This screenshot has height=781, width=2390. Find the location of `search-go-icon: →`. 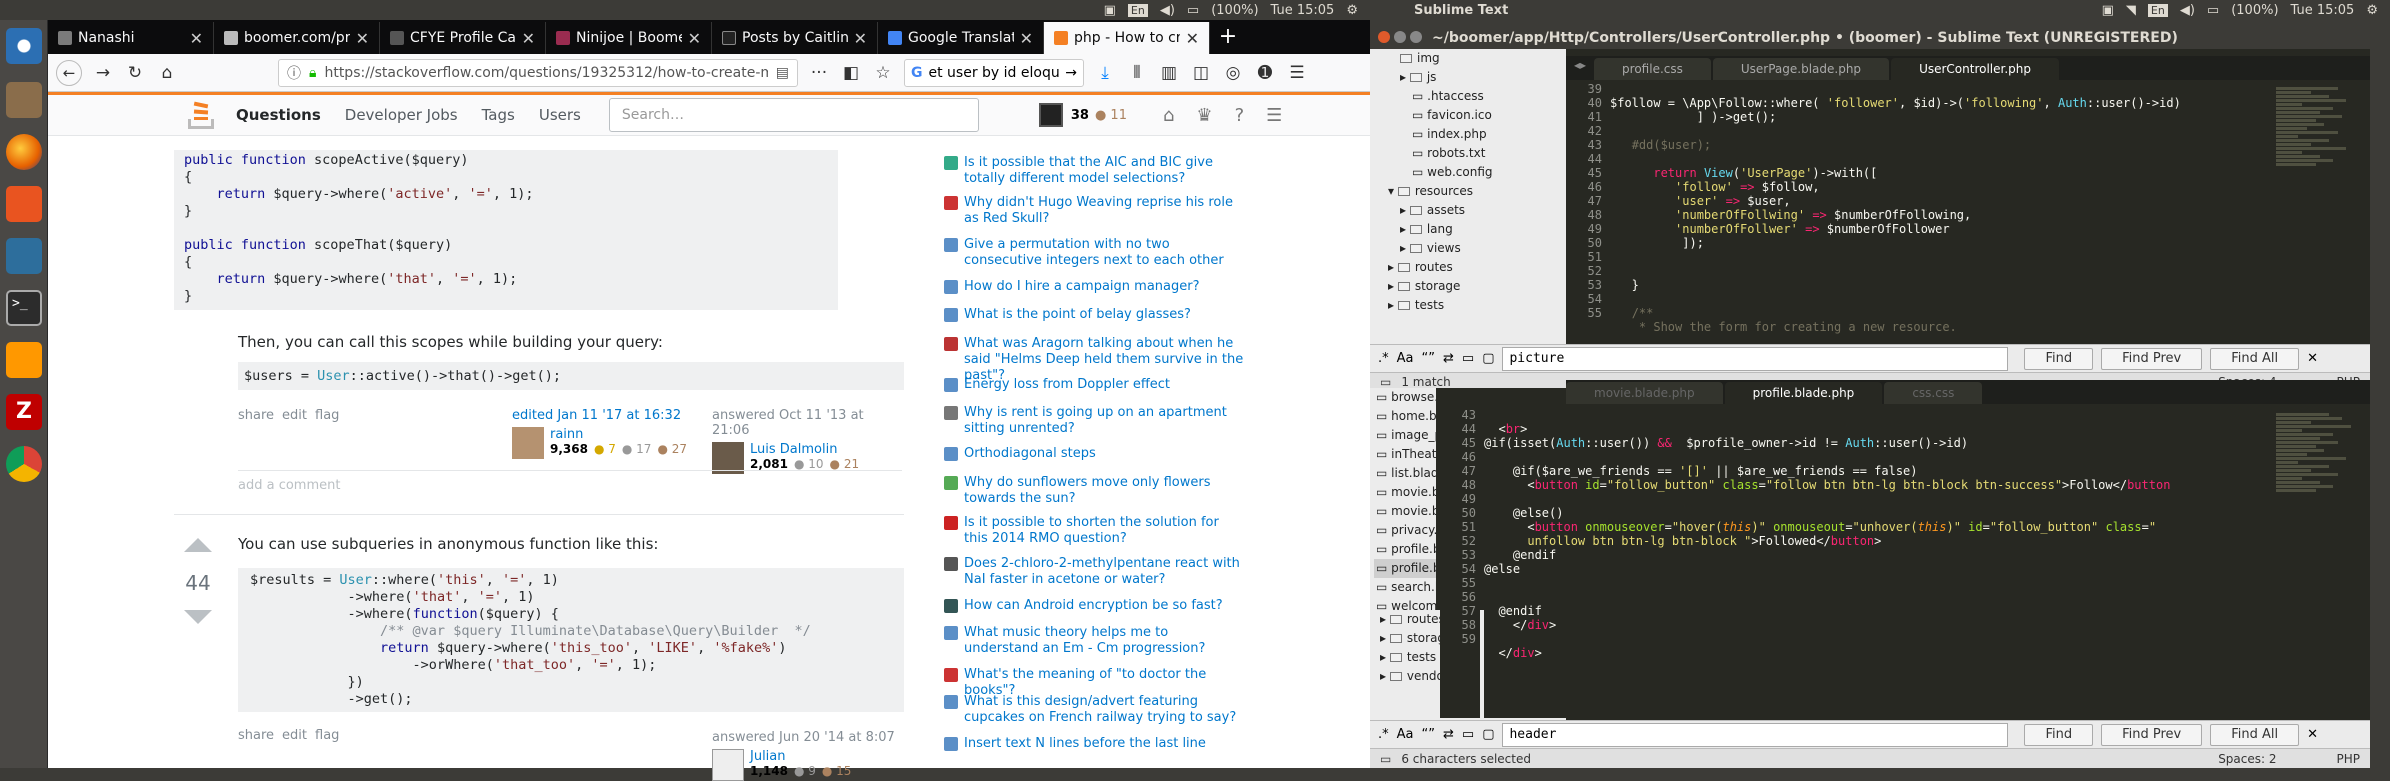

search-go-icon: → is located at coordinates (1071, 73).